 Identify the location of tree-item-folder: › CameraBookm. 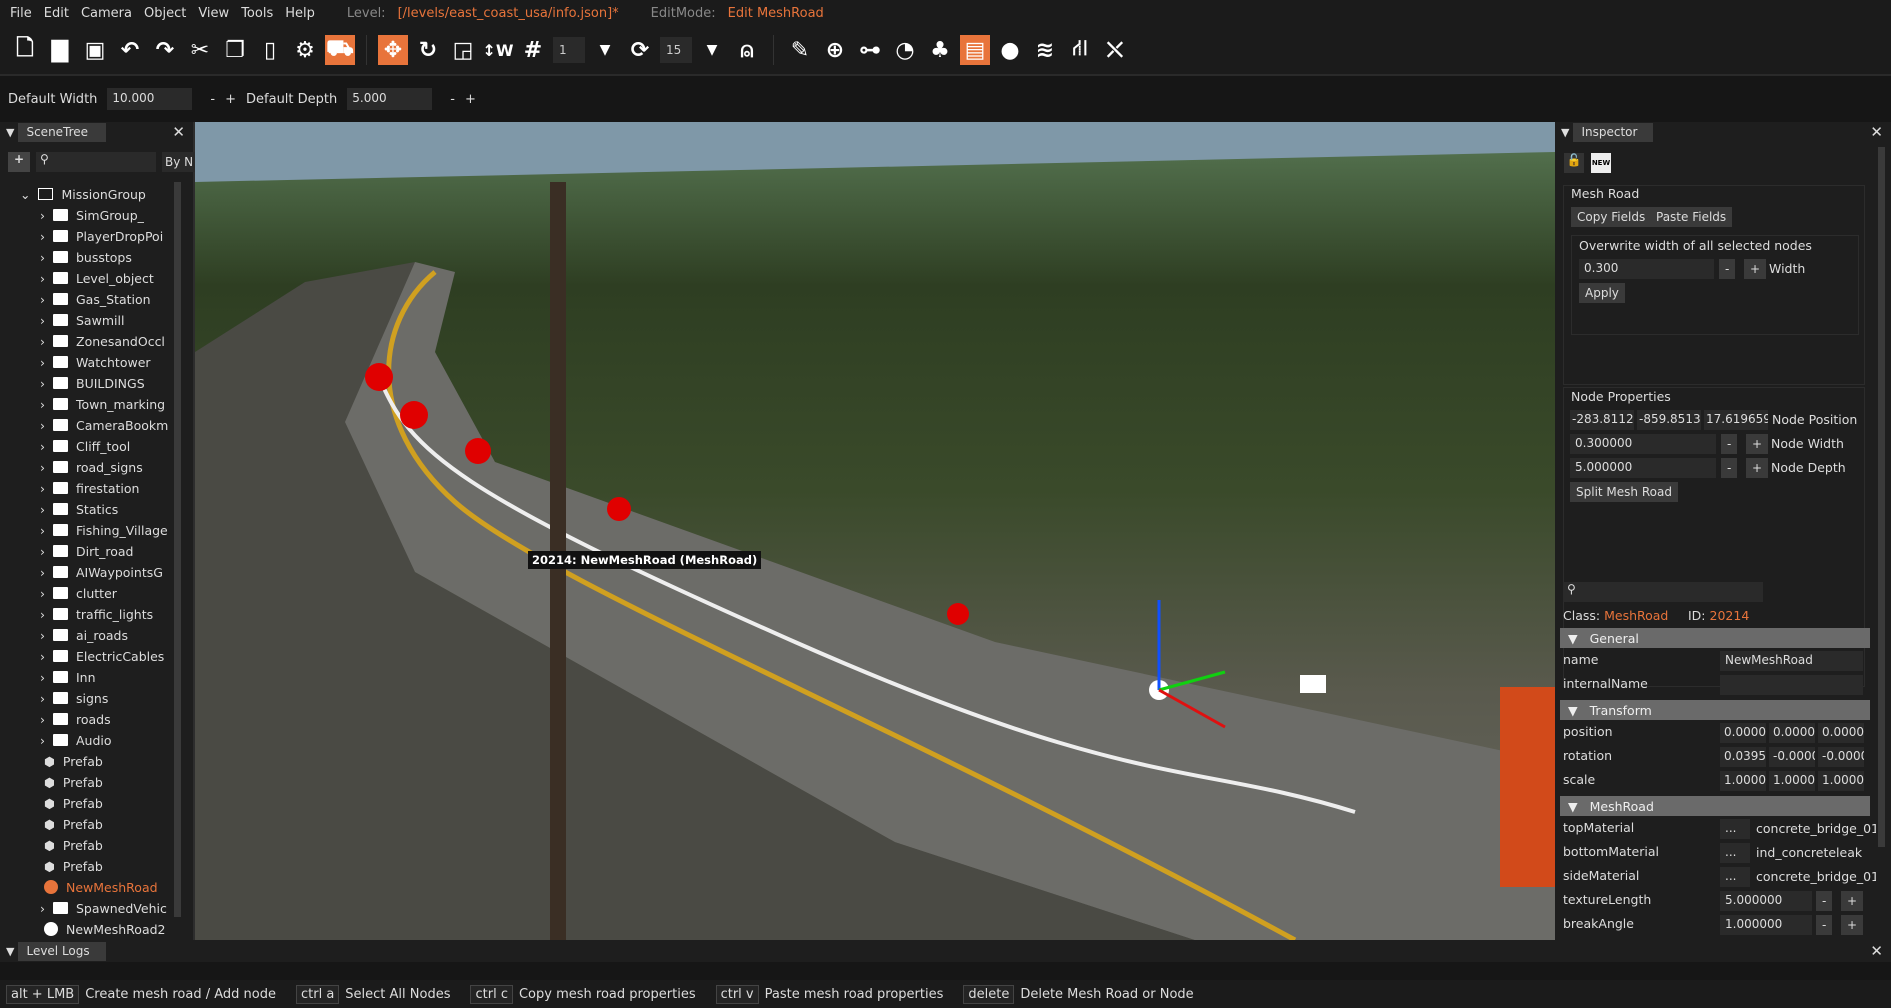
(106, 425).